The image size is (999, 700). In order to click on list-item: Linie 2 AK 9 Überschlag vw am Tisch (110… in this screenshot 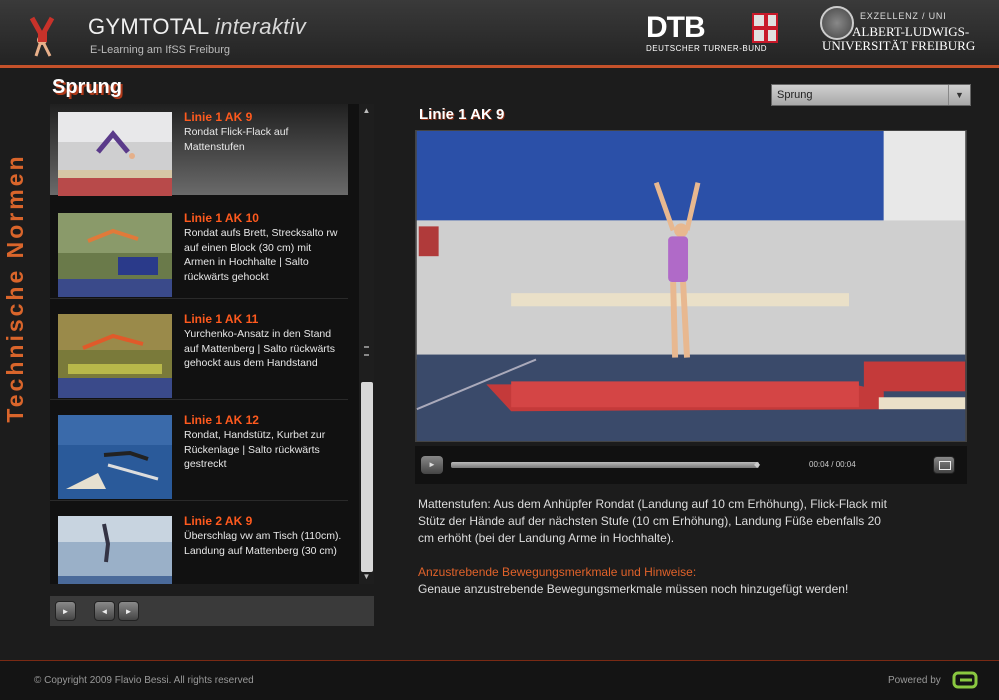, I will do `click(199, 546)`.